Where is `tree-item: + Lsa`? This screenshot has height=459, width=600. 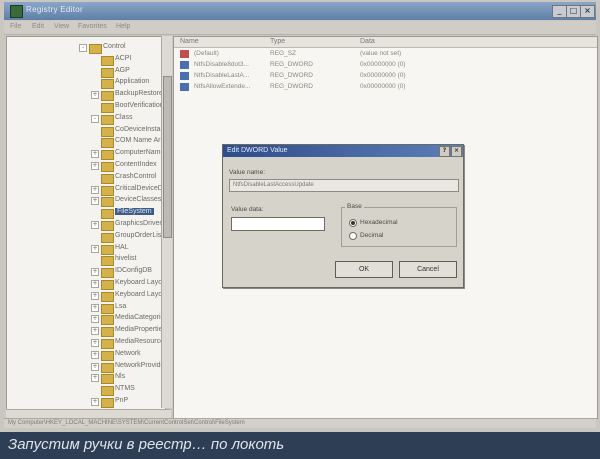
tree-item: + Lsa is located at coordinates (128, 308).